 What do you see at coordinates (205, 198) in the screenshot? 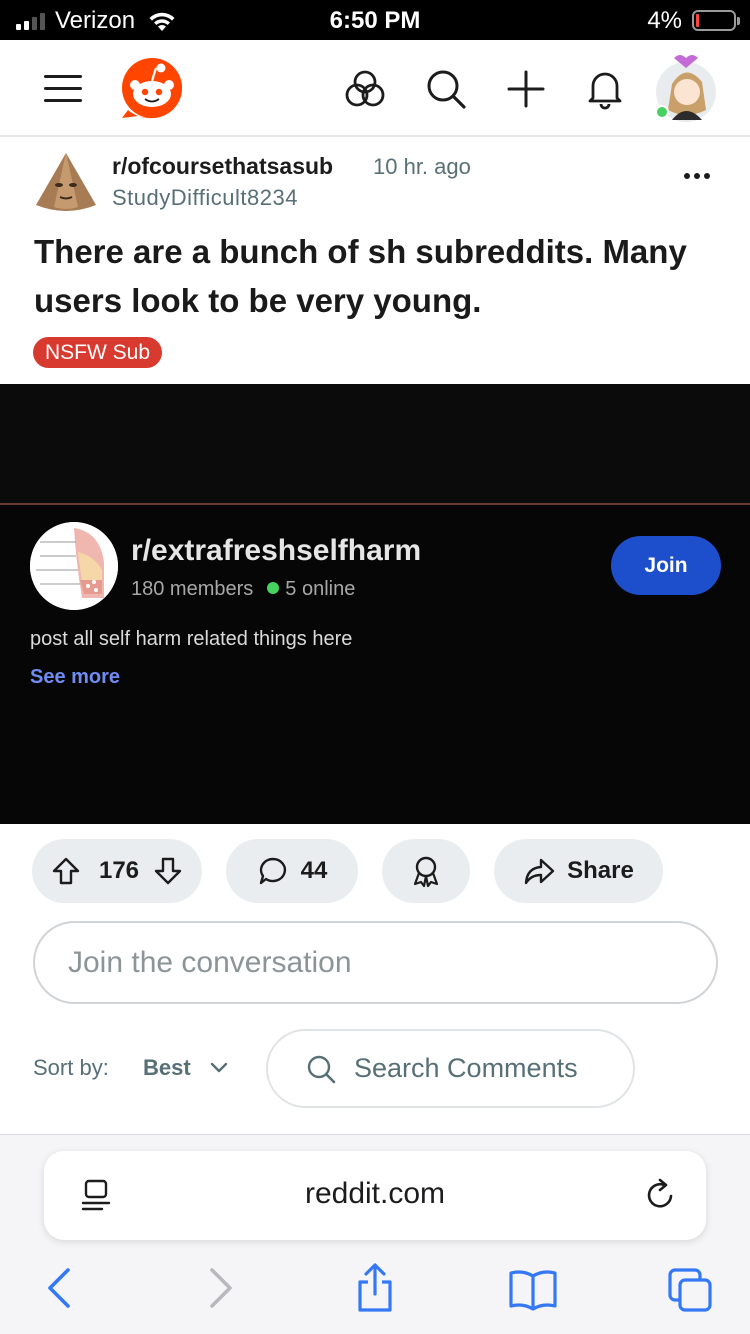
I see `post-author-link: StudyDifficult8234` at bounding box center [205, 198].